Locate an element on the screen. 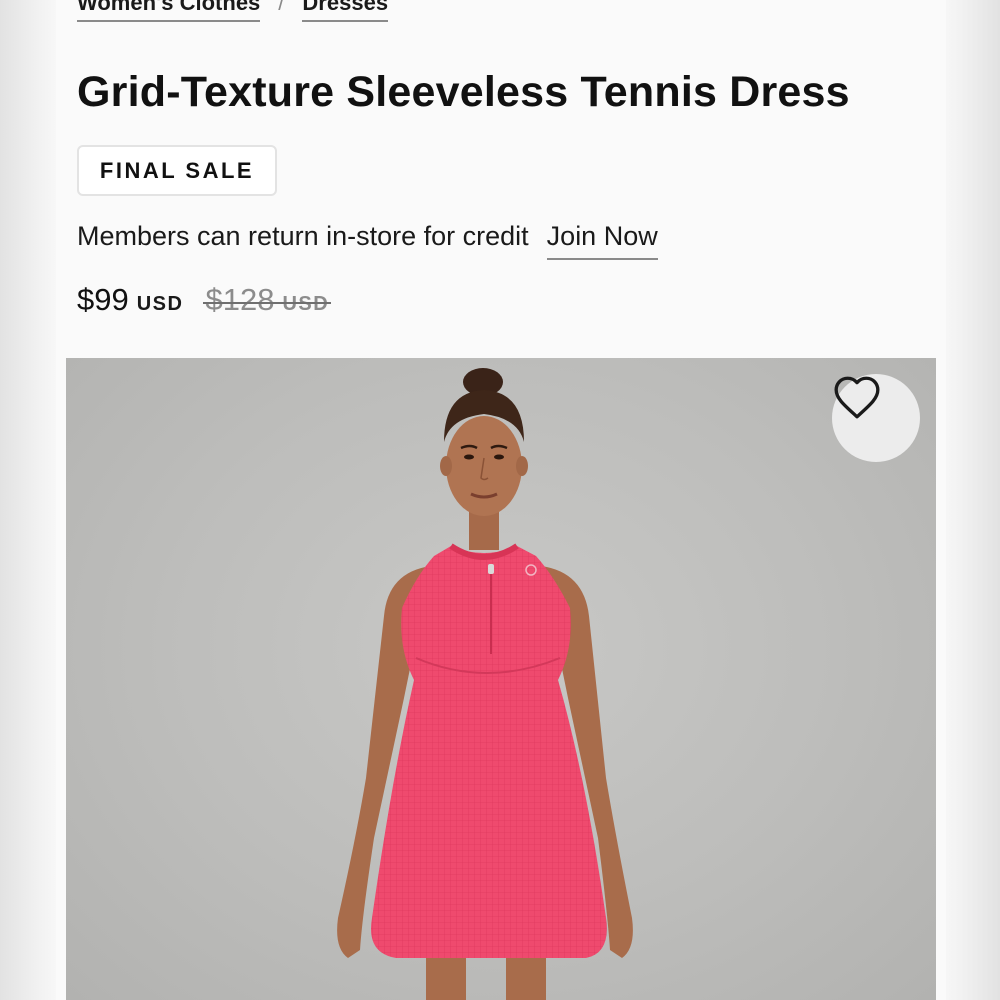  wishlist-button is located at coordinates (876, 418).